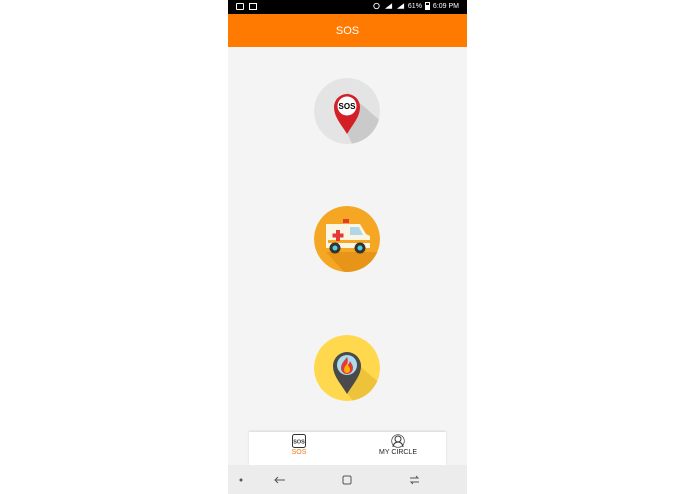 The image size is (695, 494). I want to click on sos-pin-label: SOS, so click(348, 106).